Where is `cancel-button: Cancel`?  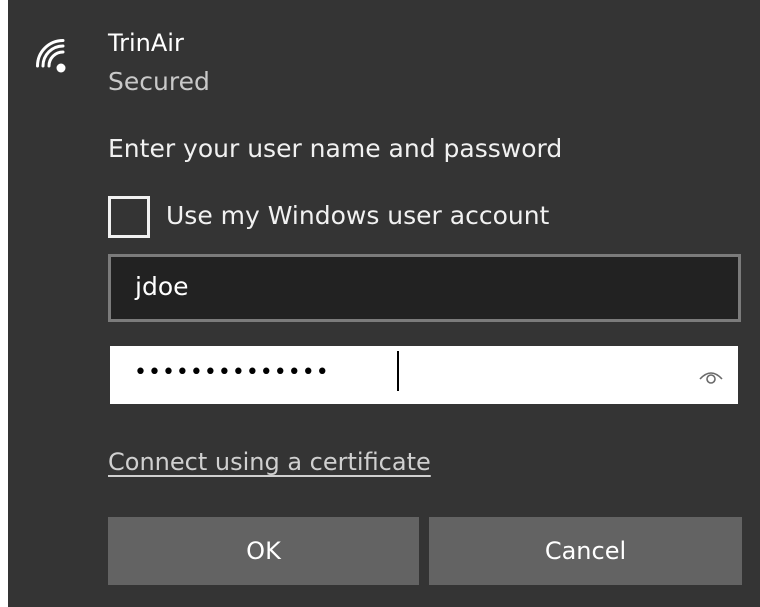
cancel-button: Cancel is located at coordinates (585, 551).